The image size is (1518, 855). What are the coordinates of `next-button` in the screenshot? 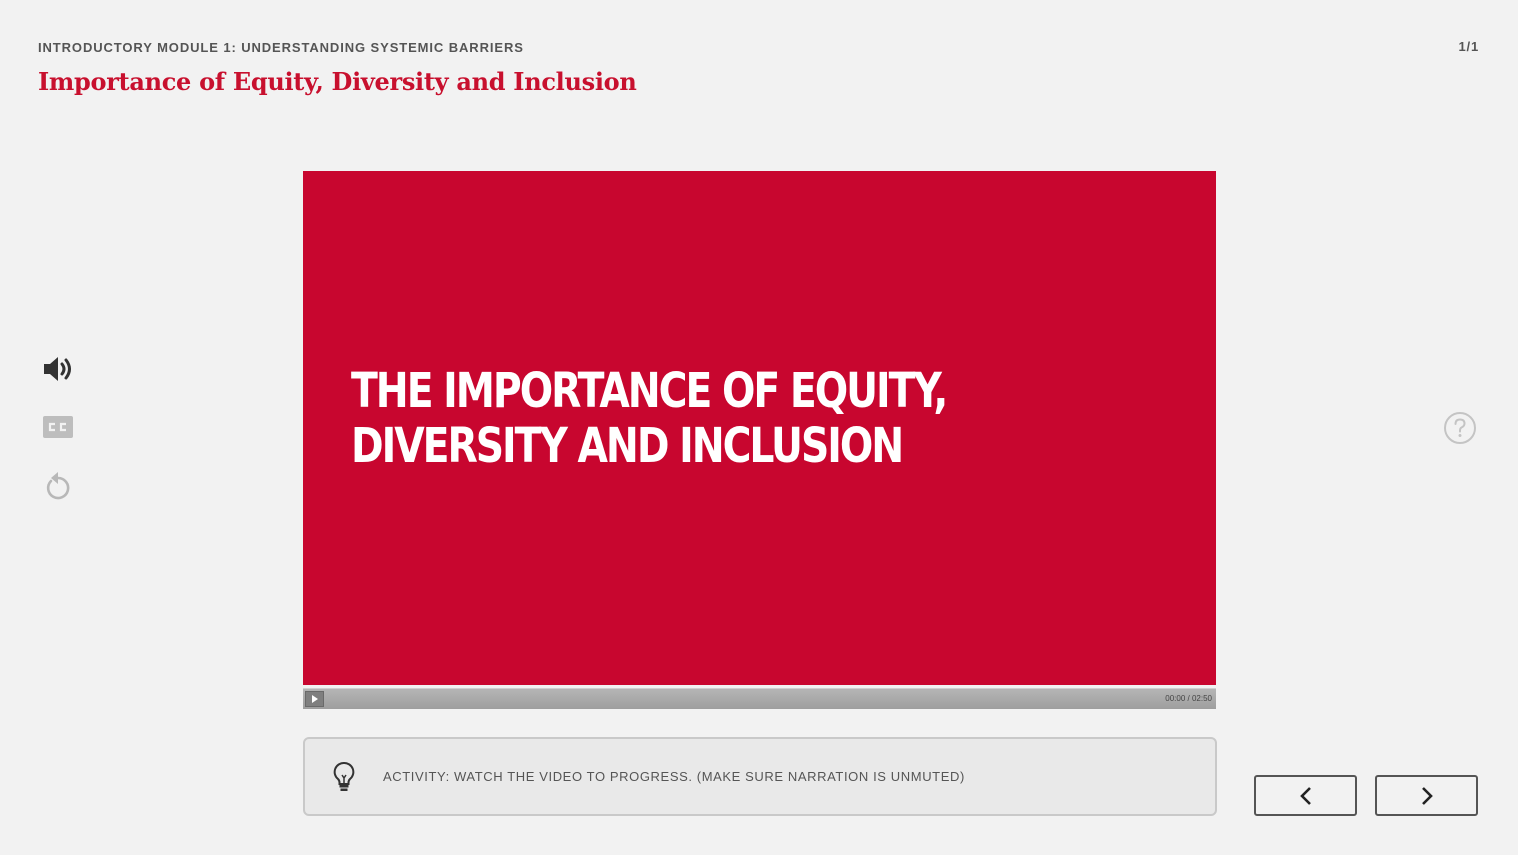 It's located at (1426, 795).